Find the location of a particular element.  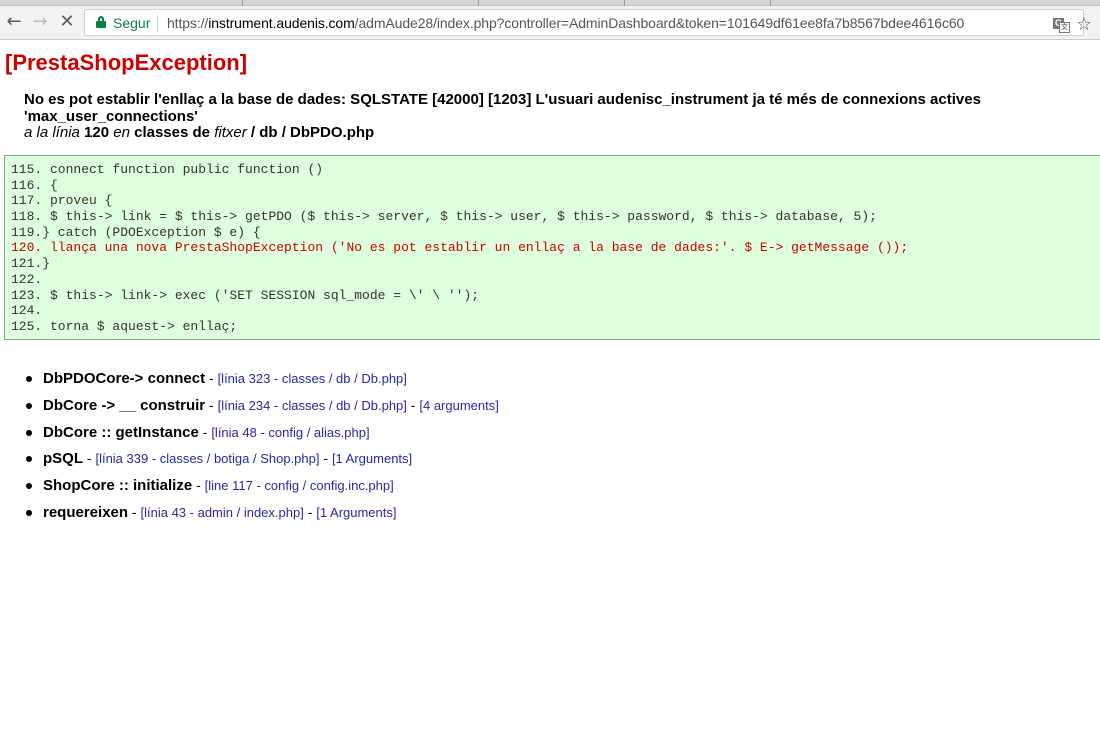

trace-function-name: ShopCore :: initialize is located at coordinates (118, 486).